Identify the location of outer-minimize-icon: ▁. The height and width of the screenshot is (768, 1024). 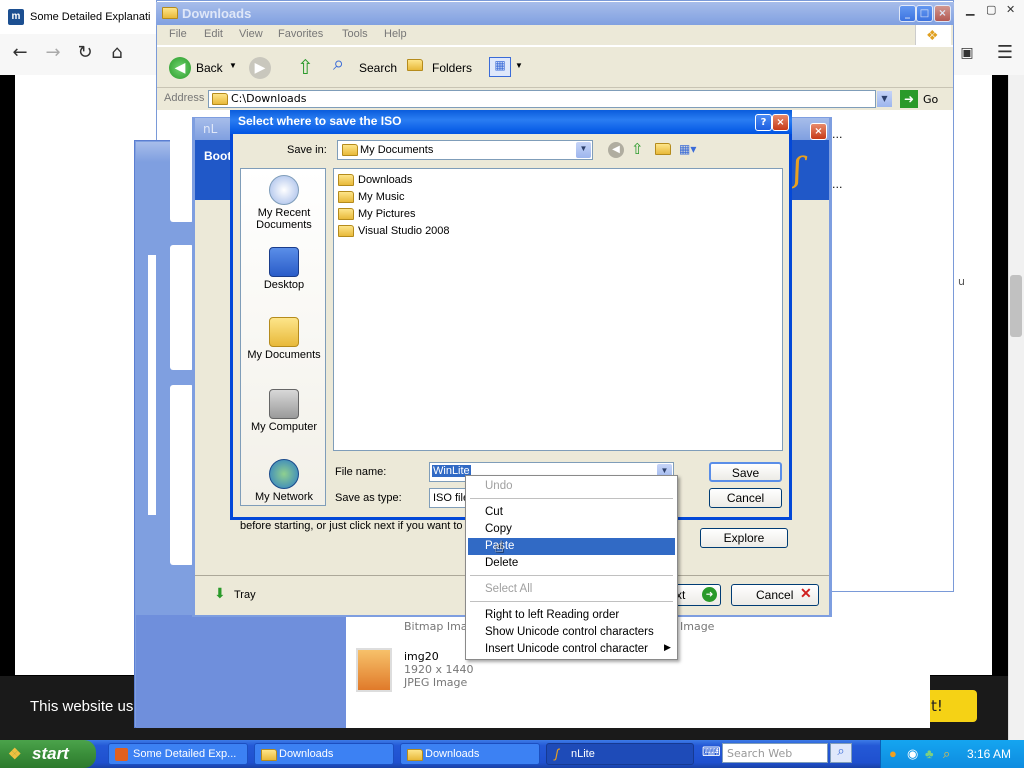
(970, 9).